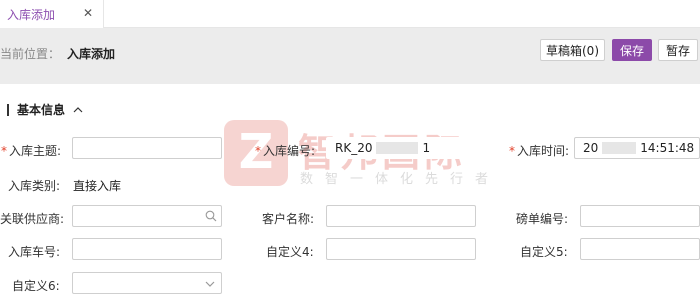  I want to click on tab-label: 入库添加, so click(31, 14).